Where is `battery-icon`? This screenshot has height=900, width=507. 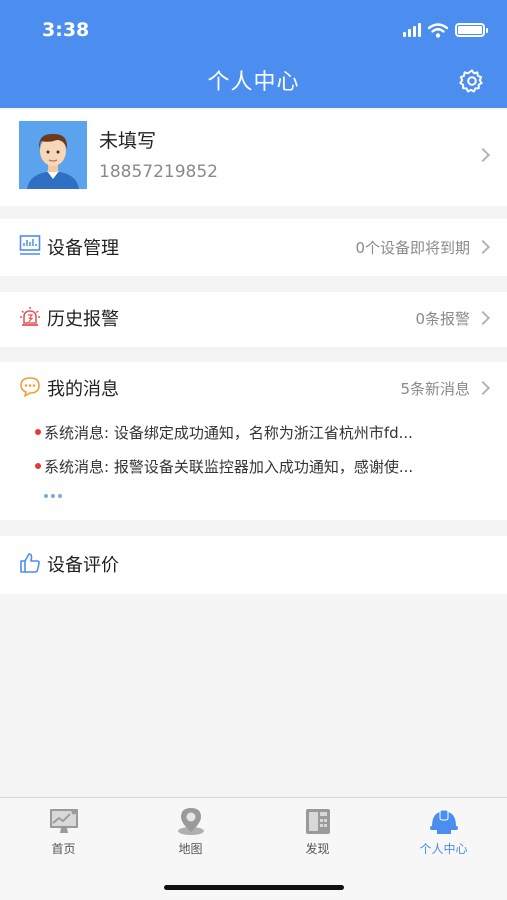 battery-icon is located at coordinates (471, 30).